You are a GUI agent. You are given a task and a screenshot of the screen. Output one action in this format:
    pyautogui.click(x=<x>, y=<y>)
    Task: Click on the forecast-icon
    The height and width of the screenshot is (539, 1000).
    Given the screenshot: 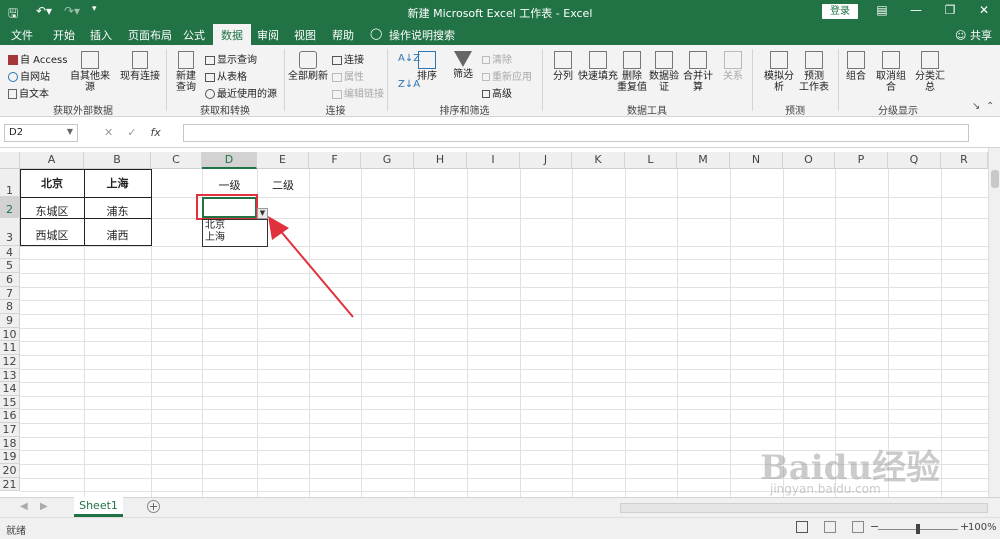 What is the action you would take?
    pyautogui.click(x=814, y=60)
    